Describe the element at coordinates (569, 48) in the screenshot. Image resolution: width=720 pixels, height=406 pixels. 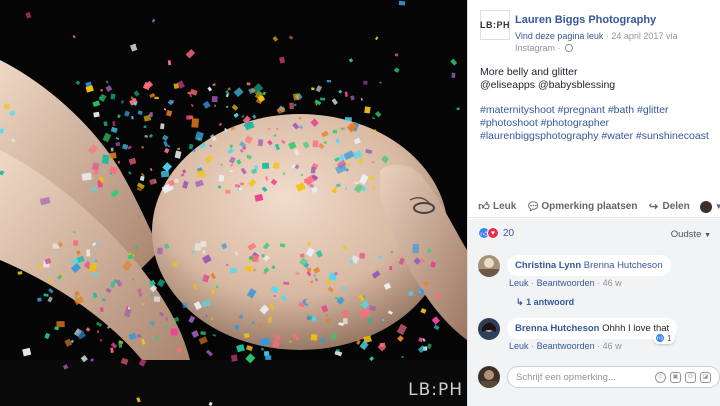
I see `globe-icon` at that location.